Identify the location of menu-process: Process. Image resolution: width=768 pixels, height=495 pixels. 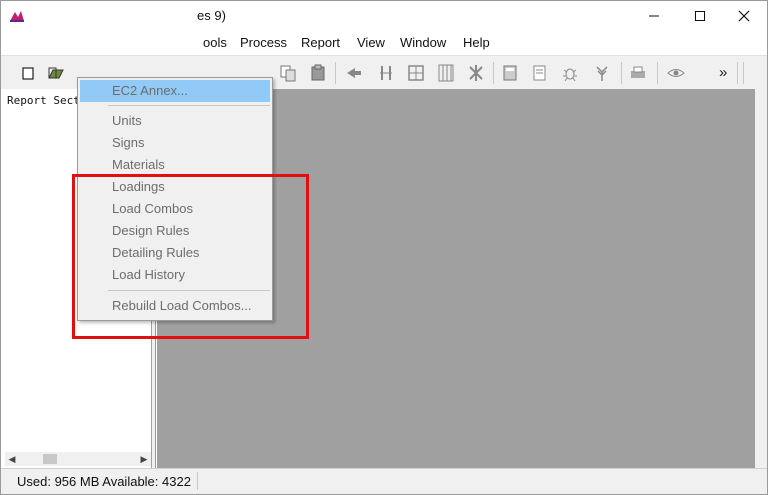
(263, 42).